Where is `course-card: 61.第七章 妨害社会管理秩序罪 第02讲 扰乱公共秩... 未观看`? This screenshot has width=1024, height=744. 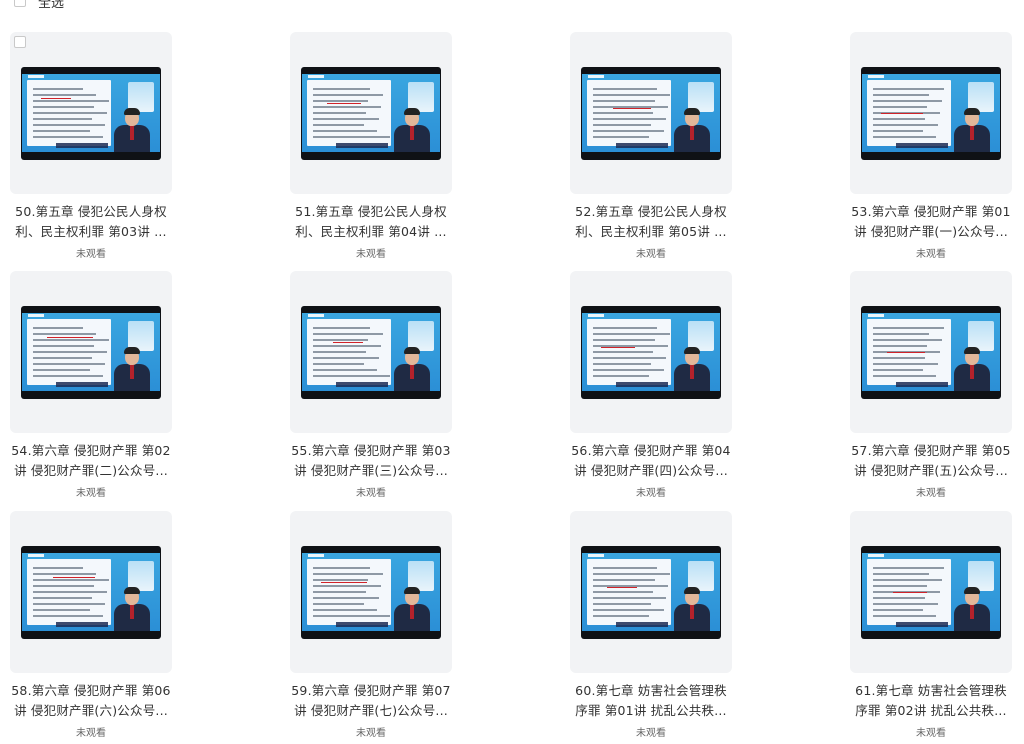
course-card: 61.第七章 妨害社会管理秩序罪 第02讲 扰乱公共秩... 未观看 is located at coordinates (935, 625).